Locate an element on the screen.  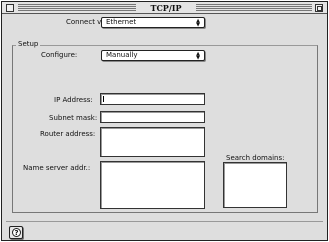
ip-address-field is located at coordinates (152, 99).